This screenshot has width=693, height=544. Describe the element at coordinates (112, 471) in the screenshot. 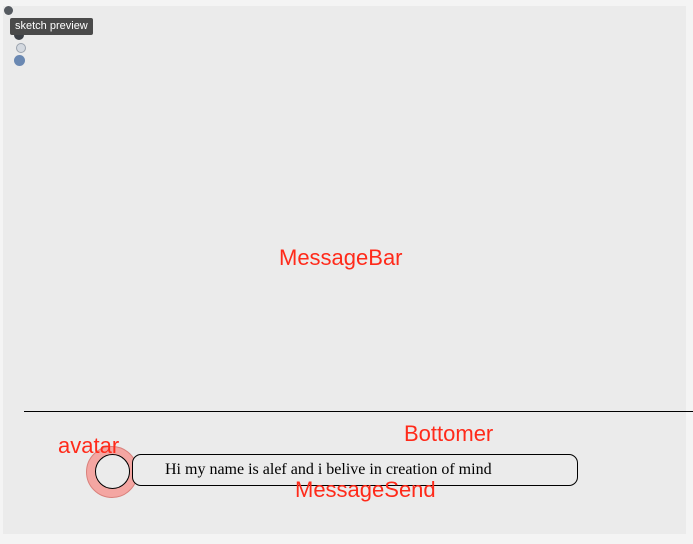

I see `avatar` at that location.